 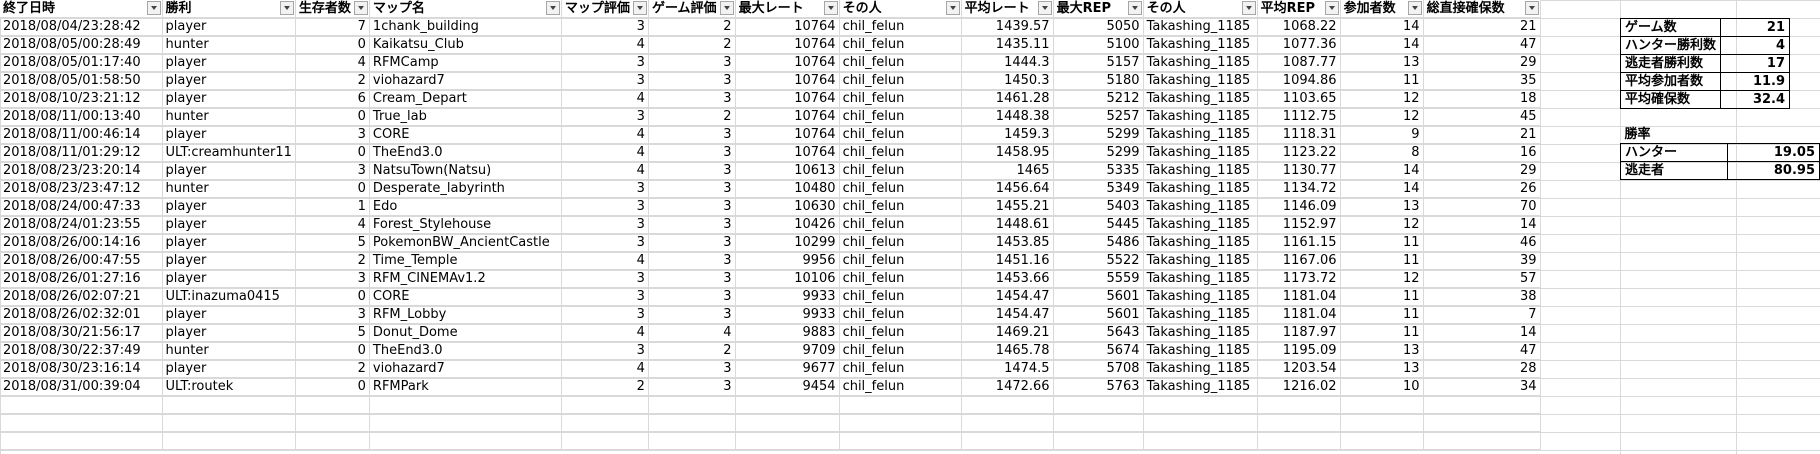 I want to click on table-cell: 2018/08/04/23:28:42, so click(x=81, y=26).